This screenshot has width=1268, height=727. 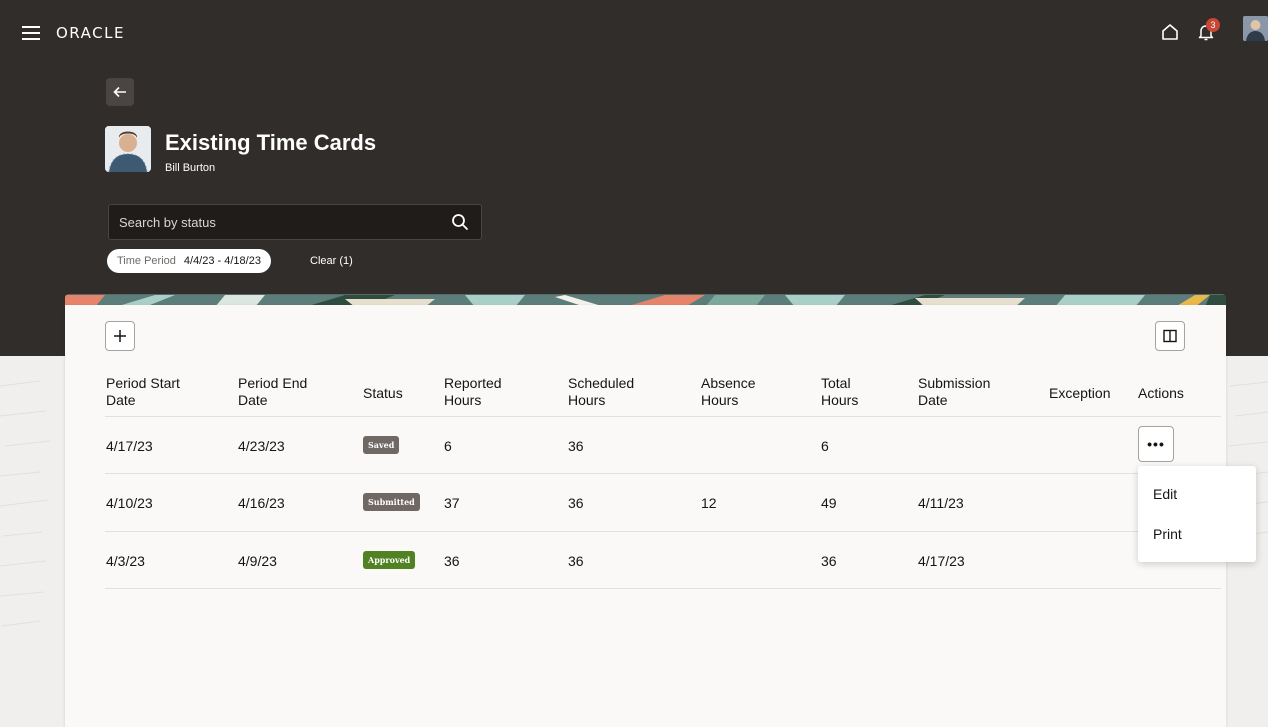 What do you see at coordinates (840, 391) in the screenshot?
I see `col-header-total-hours: Total Hours` at bounding box center [840, 391].